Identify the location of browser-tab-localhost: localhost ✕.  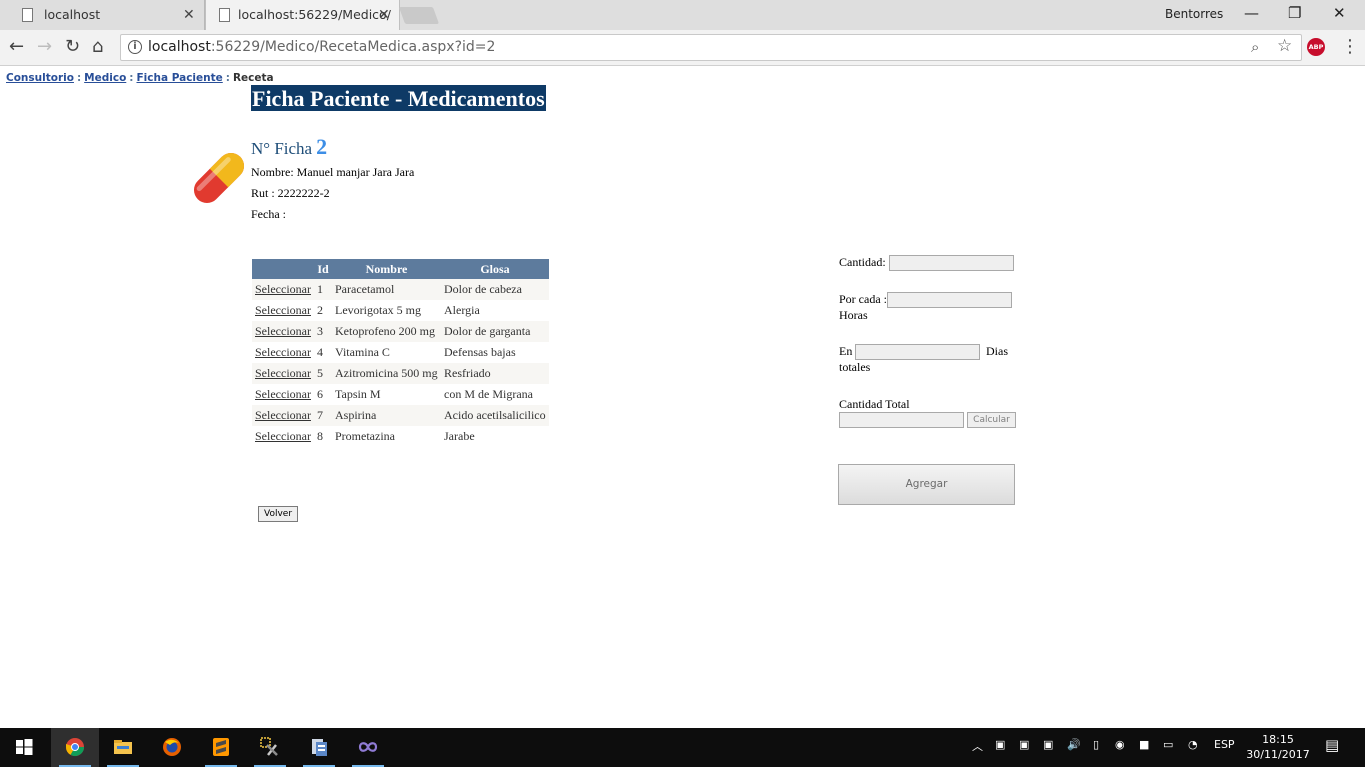
(102, 15).